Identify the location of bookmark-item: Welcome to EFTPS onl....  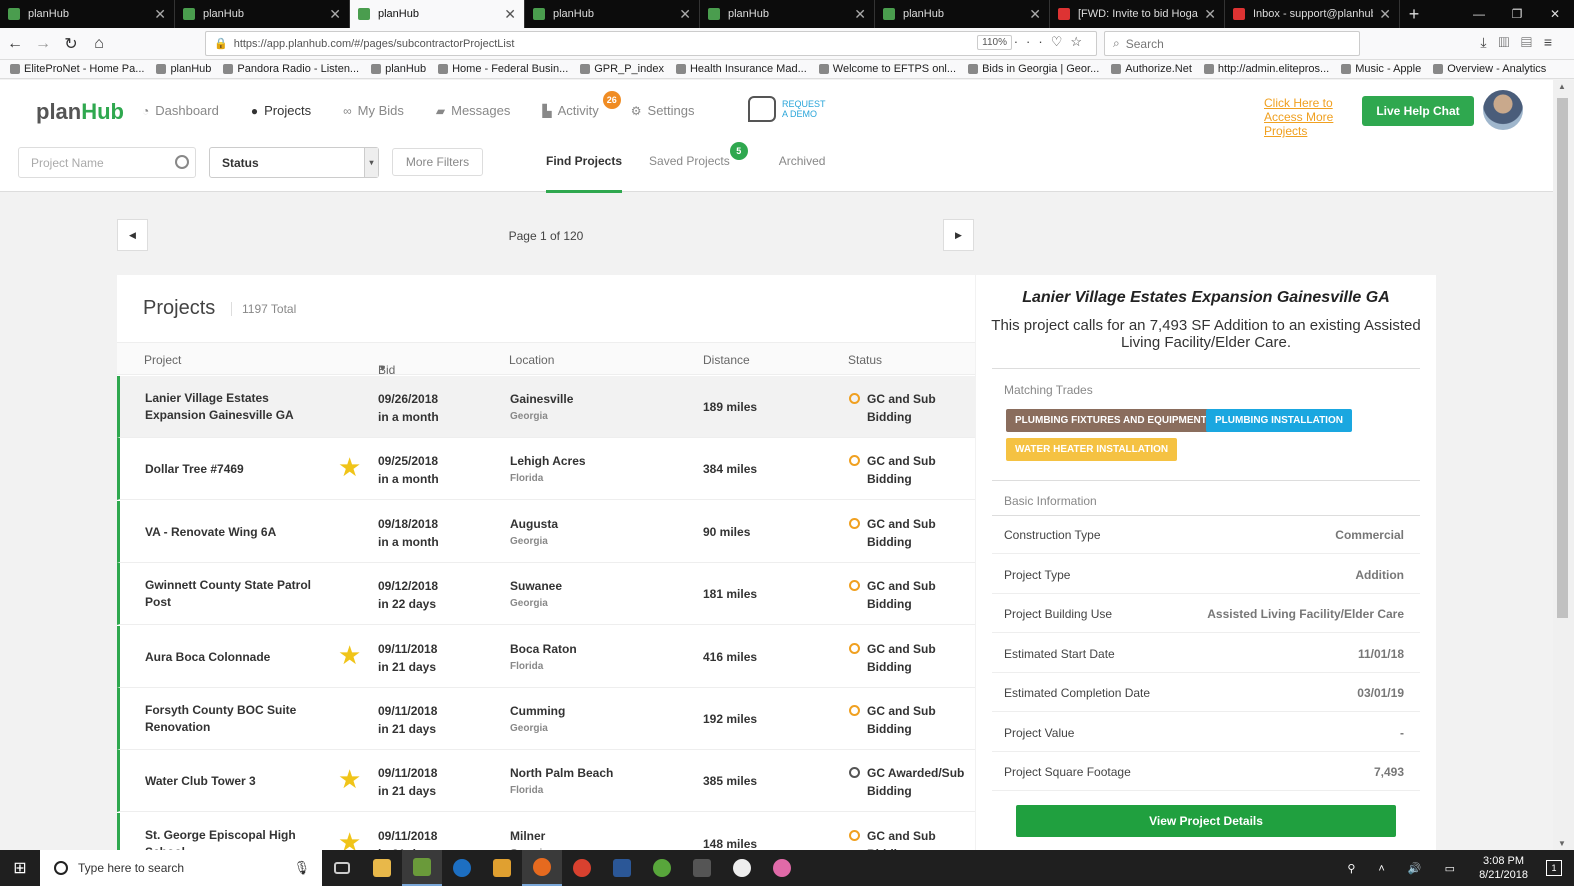
(887, 69).